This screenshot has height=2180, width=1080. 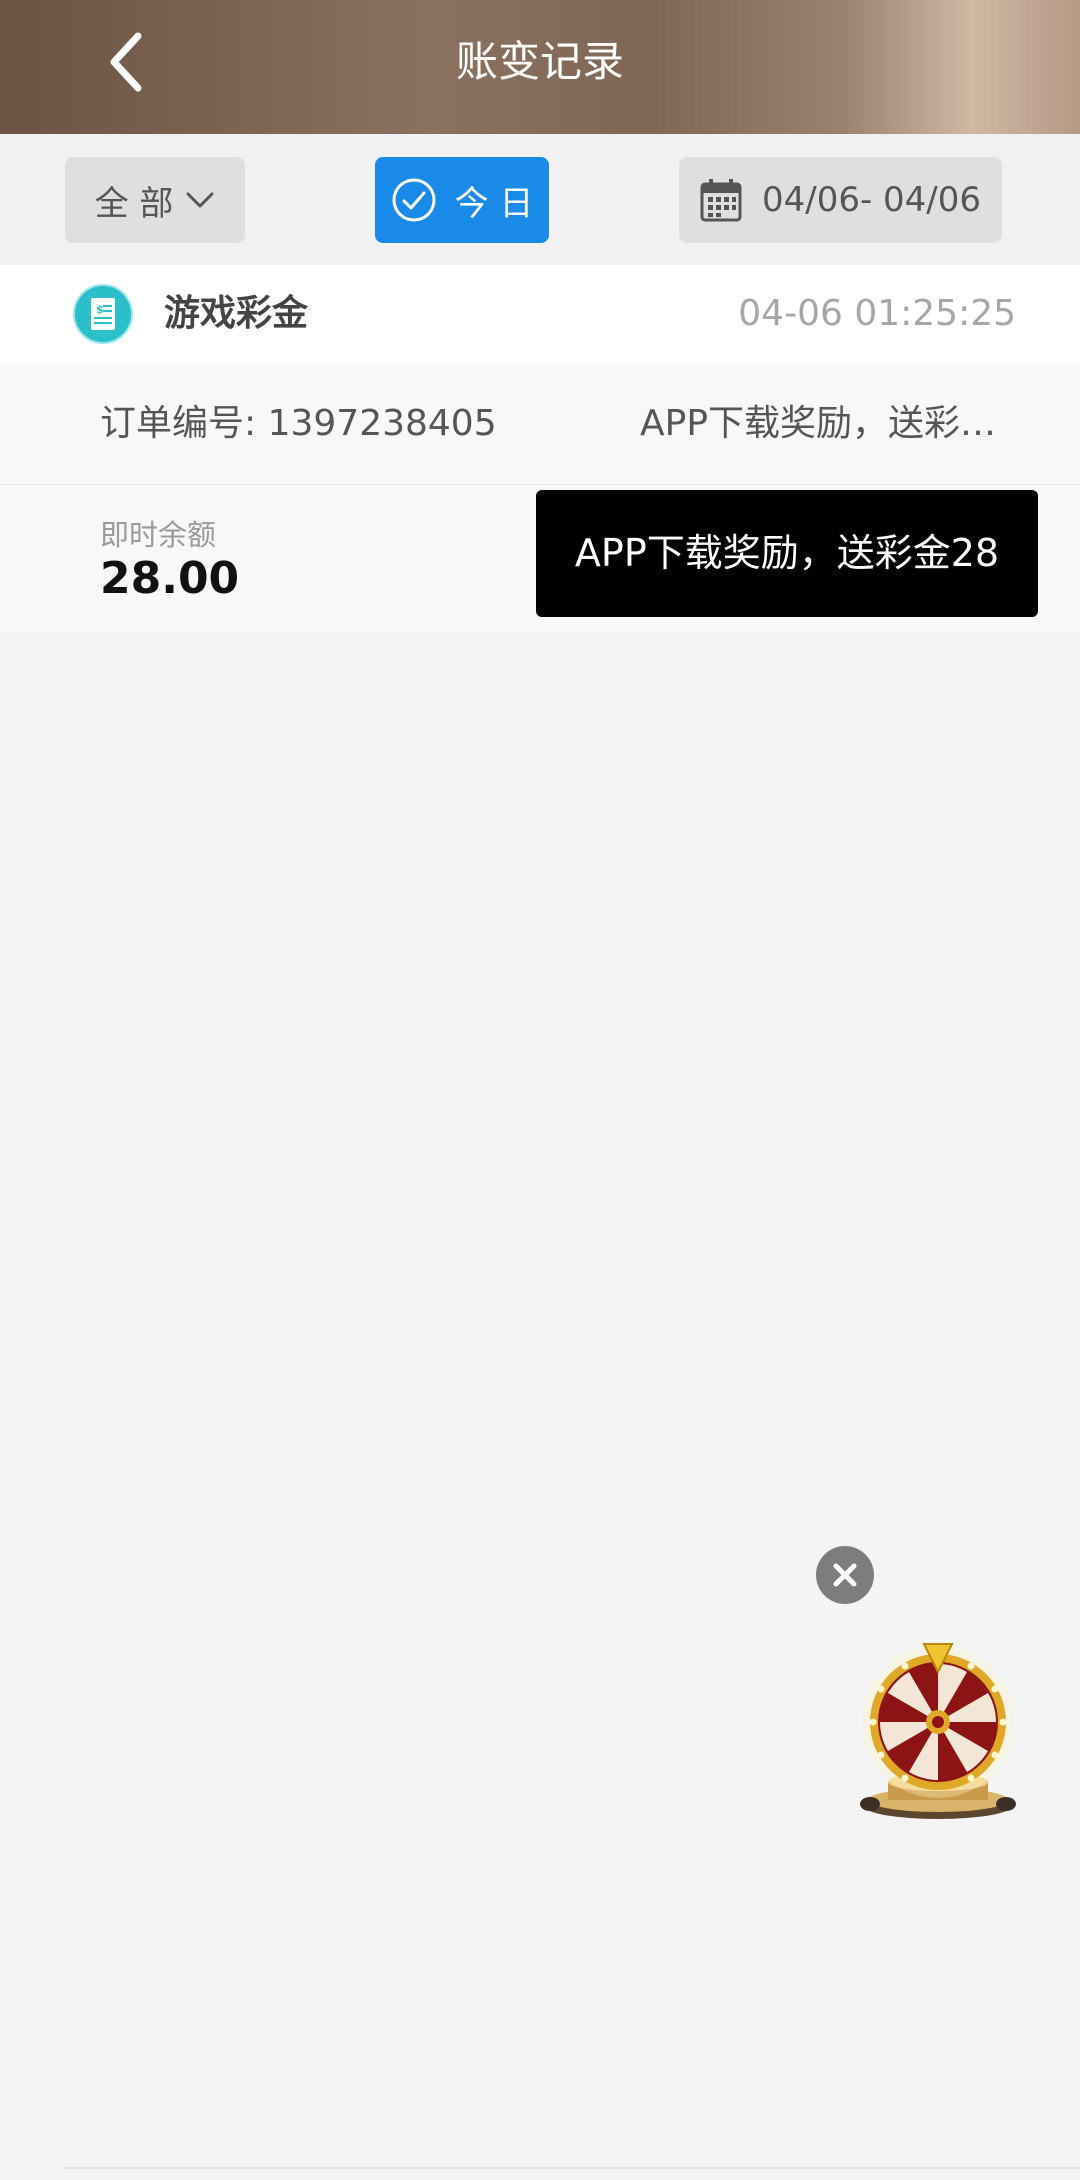 I want to click on prize-wheel-button, so click(x=938, y=1731).